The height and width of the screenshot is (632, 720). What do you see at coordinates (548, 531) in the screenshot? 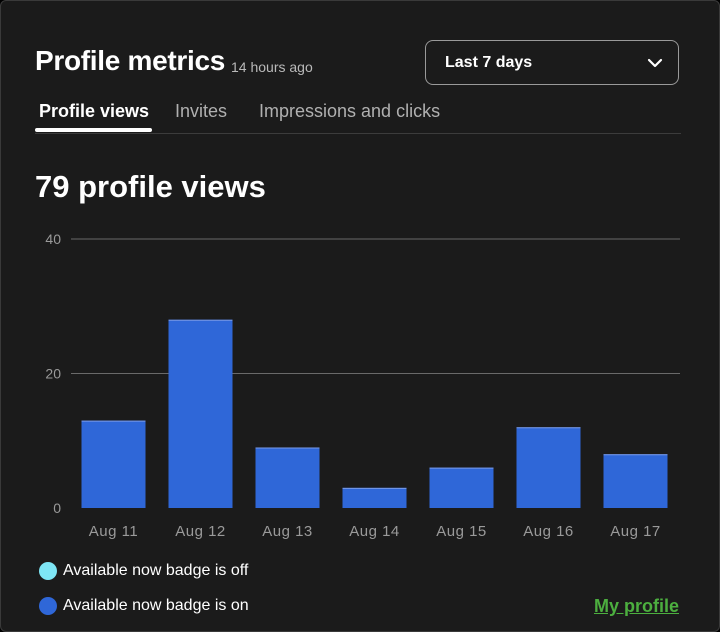
I see `x-tick-label: Aug 16` at bounding box center [548, 531].